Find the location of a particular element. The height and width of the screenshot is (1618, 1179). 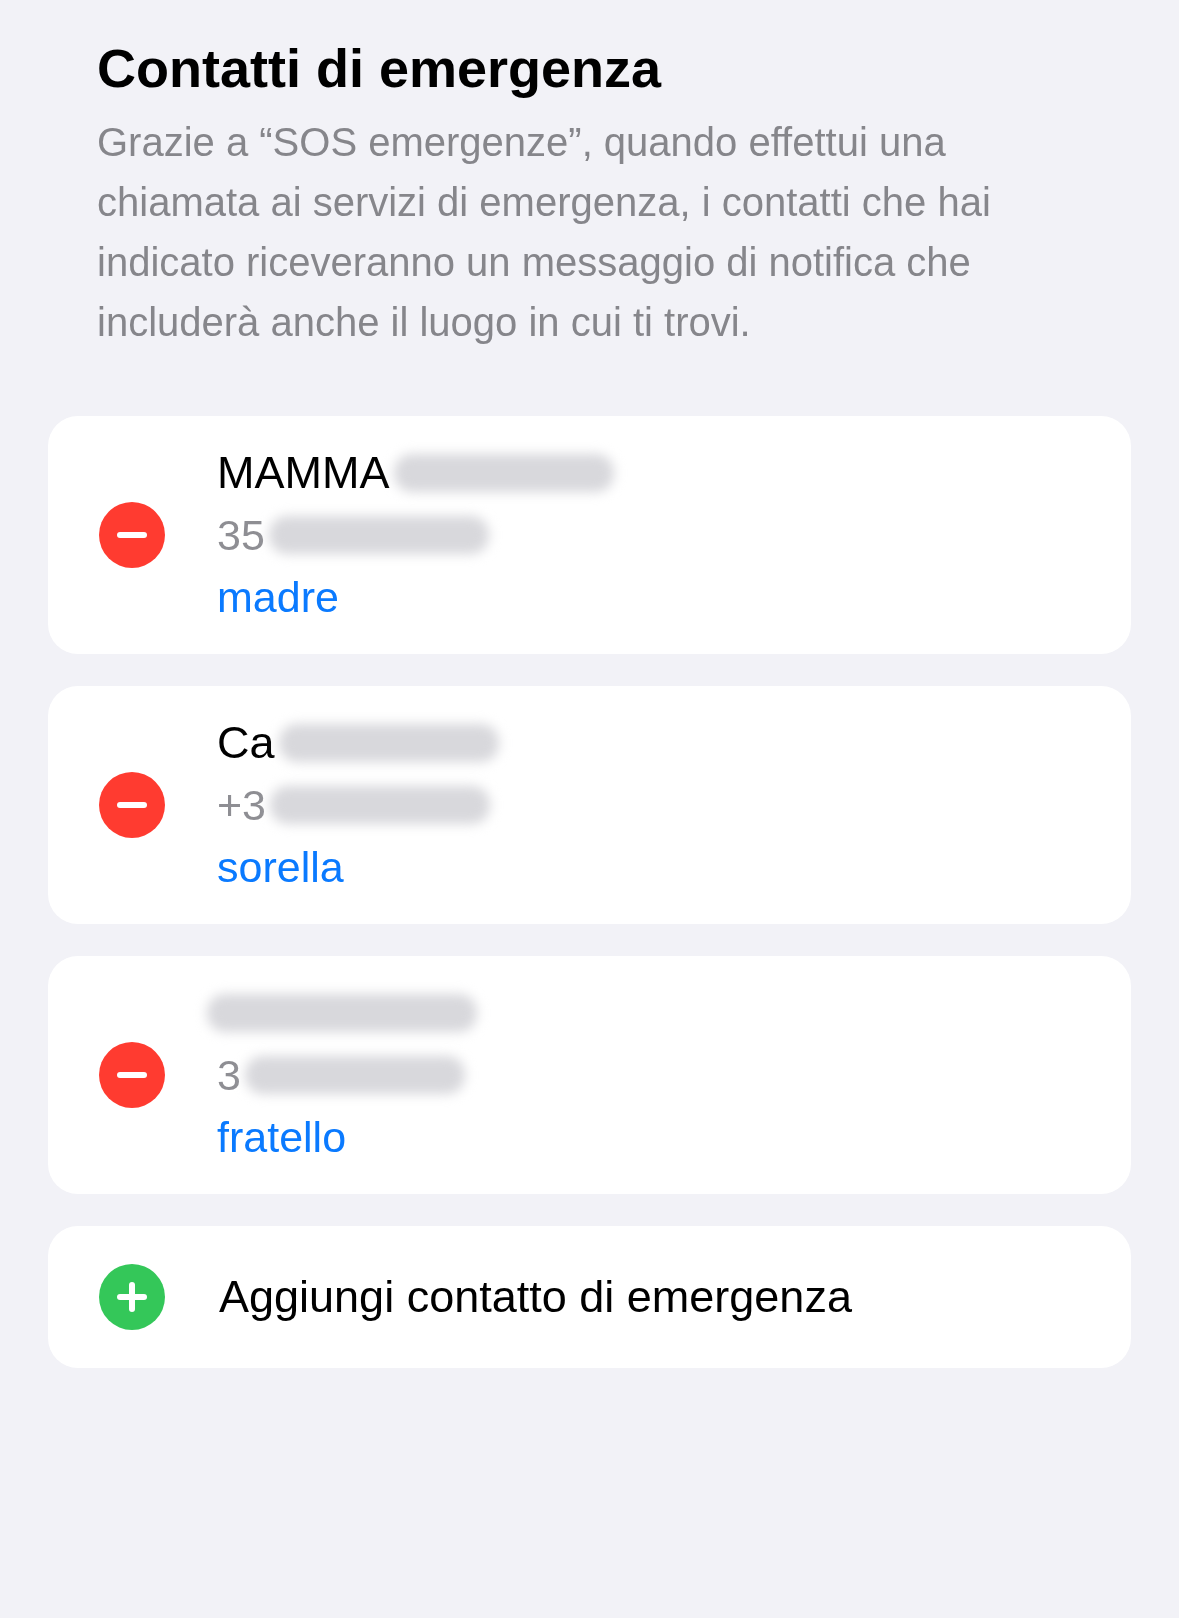

add-contact-button: Aggiungi contatto di emergenza is located at coordinates (589, 1297).